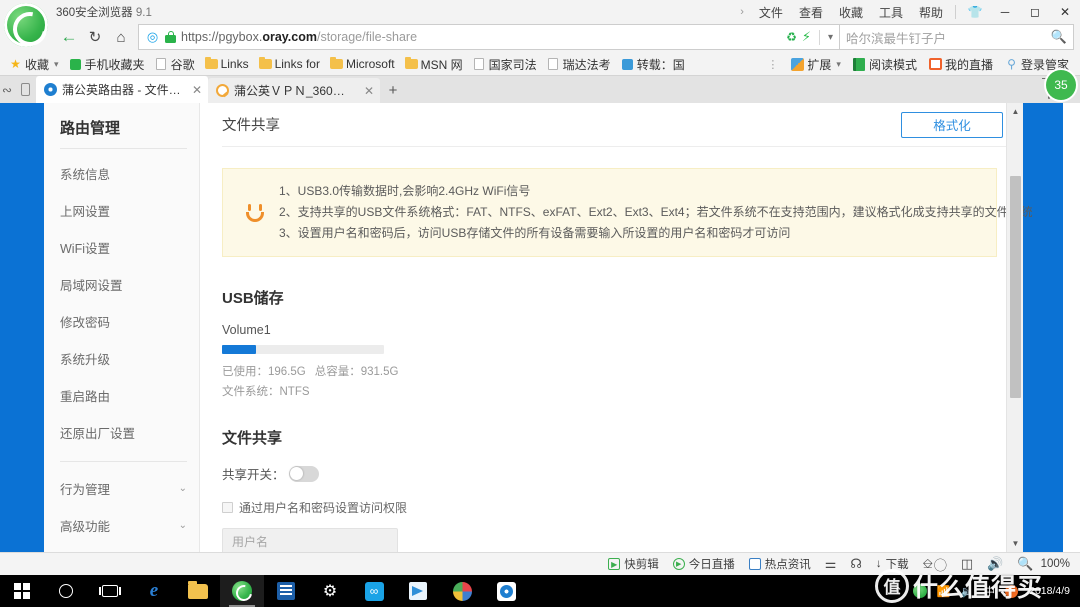 The width and height of the screenshot is (1080, 607). What do you see at coordinates (242, 591) in the screenshot?
I see `taskbar-360-browser` at bounding box center [242, 591].